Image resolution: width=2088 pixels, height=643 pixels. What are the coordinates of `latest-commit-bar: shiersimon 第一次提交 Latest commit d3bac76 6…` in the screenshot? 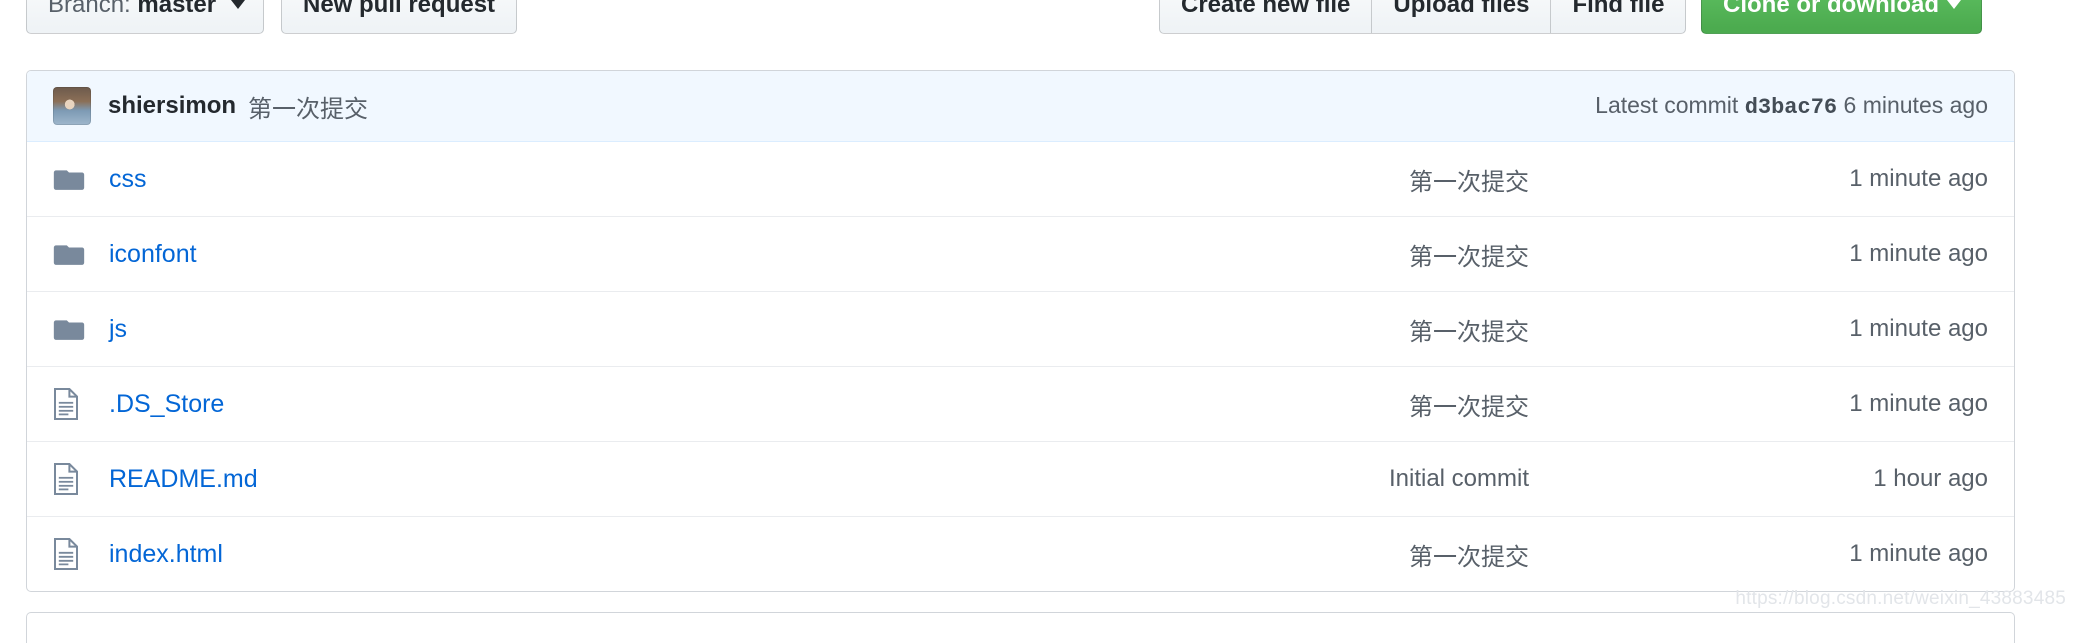 It's located at (1020, 106).